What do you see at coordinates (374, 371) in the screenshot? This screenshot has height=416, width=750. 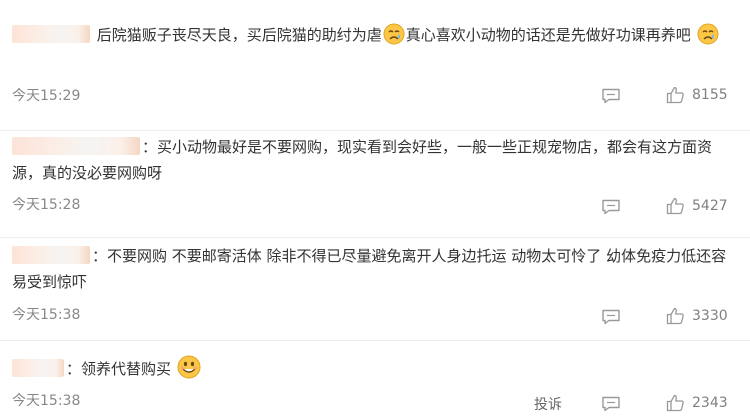 I see `comment-text: ：领养代替购买` at bounding box center [374, 371].